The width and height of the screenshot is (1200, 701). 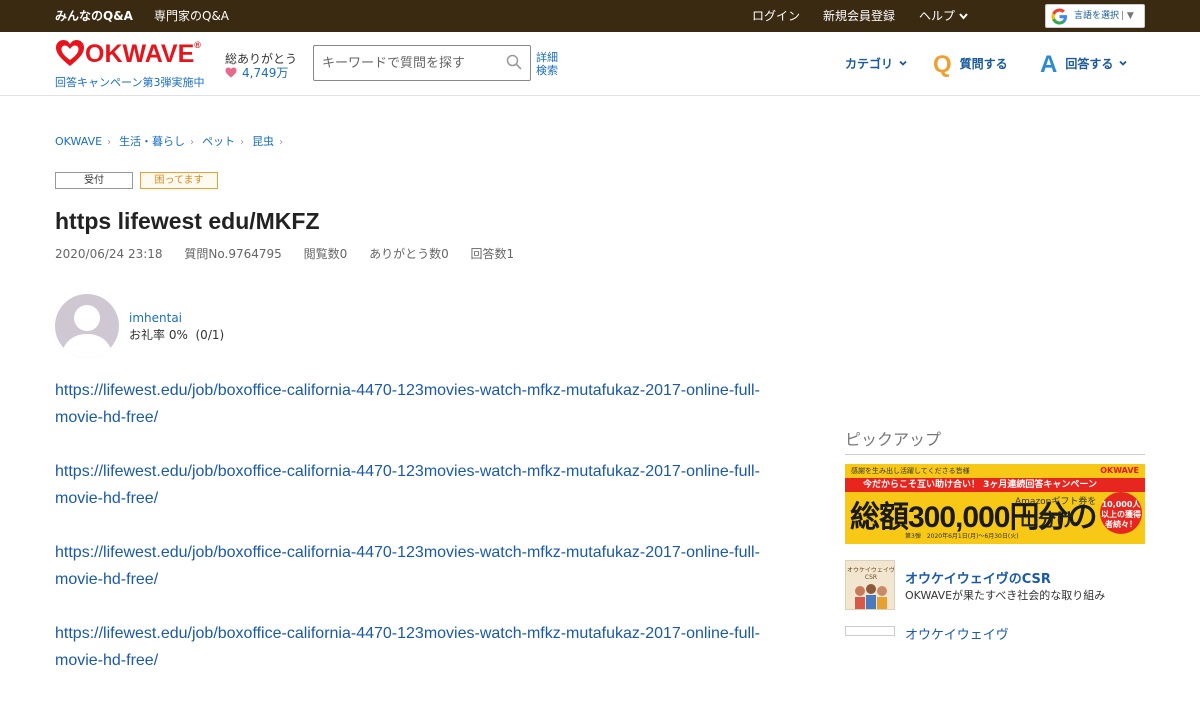 I want to click on avatar, so click(x=87, y=326).